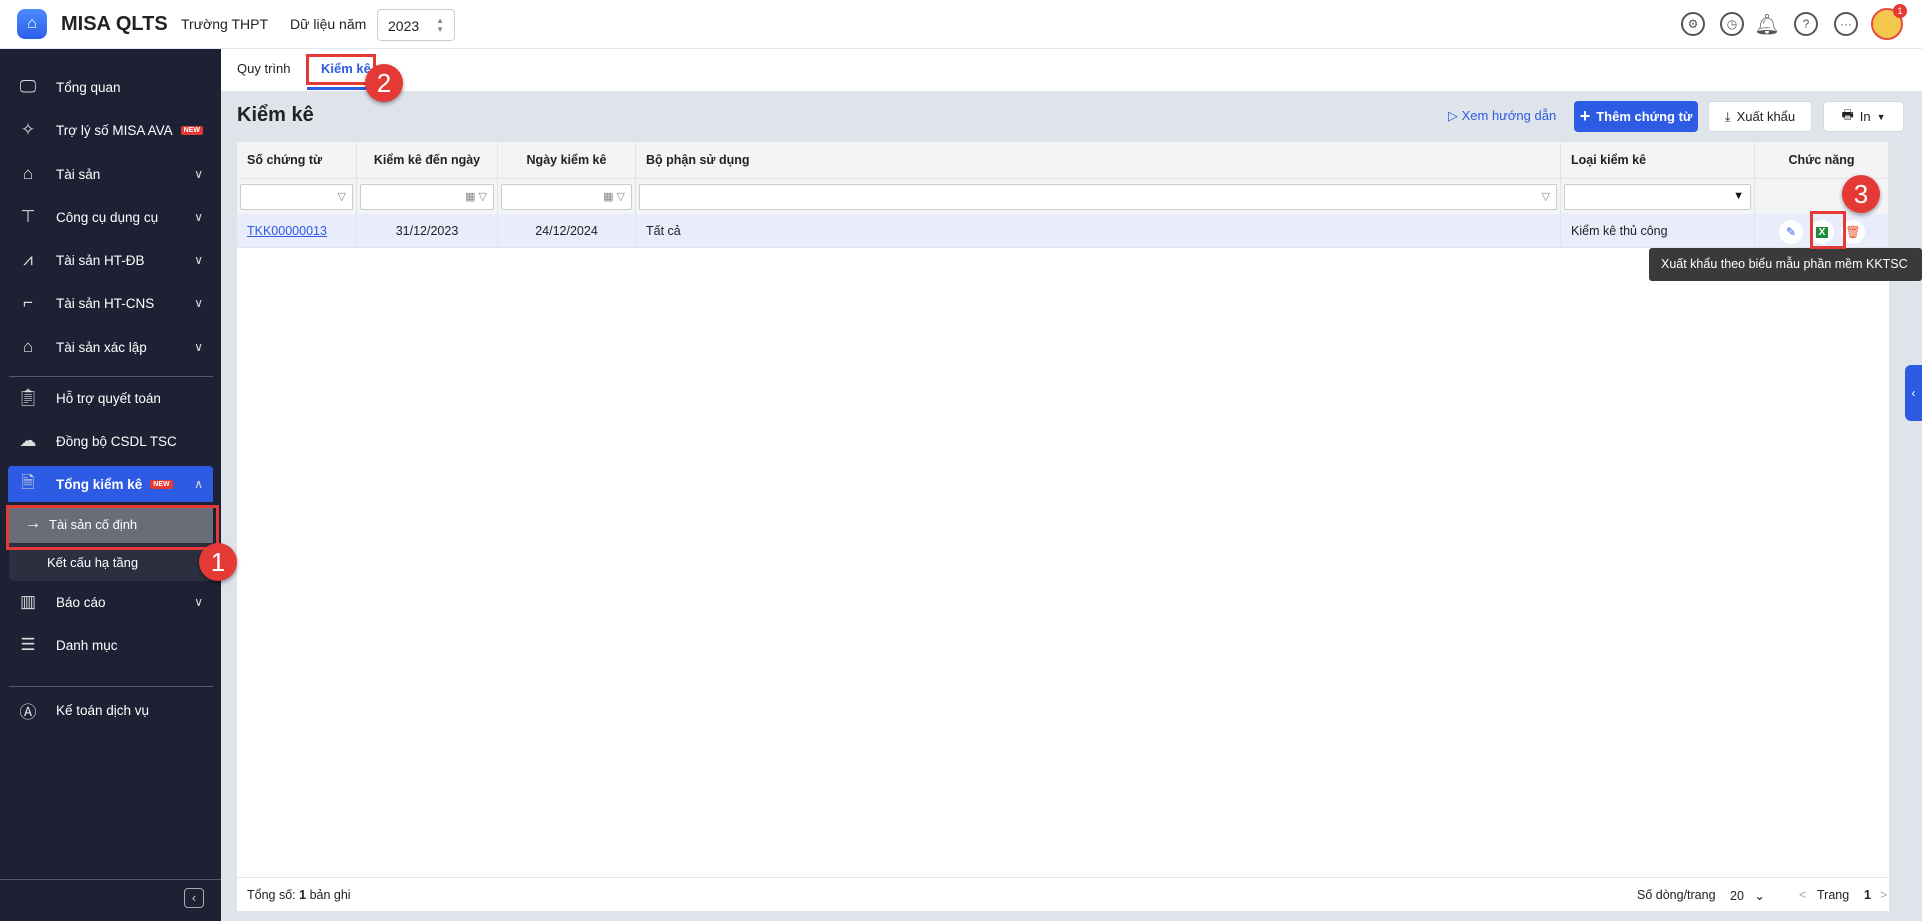 This screenshot has height=921, width=1922. What do you see at coordinates (114, 24) in the screenshot?
I see `app-name: MISA QLTS` at bounding box center [114, 24].